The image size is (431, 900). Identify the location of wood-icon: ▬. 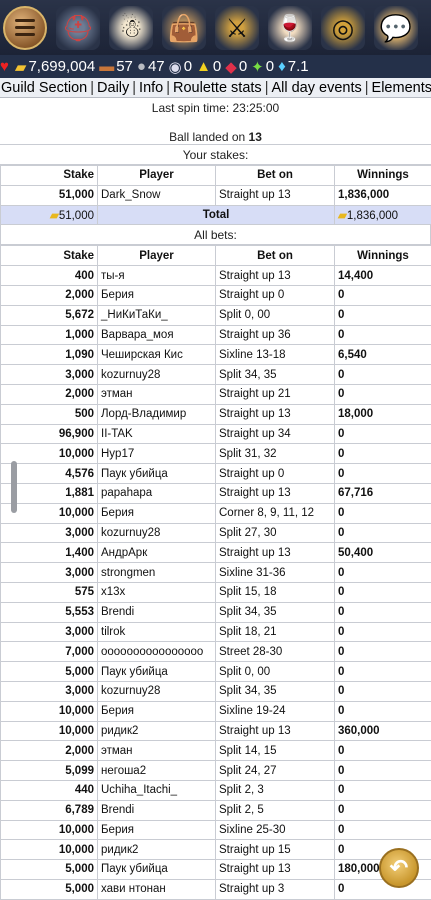
(107, 66).